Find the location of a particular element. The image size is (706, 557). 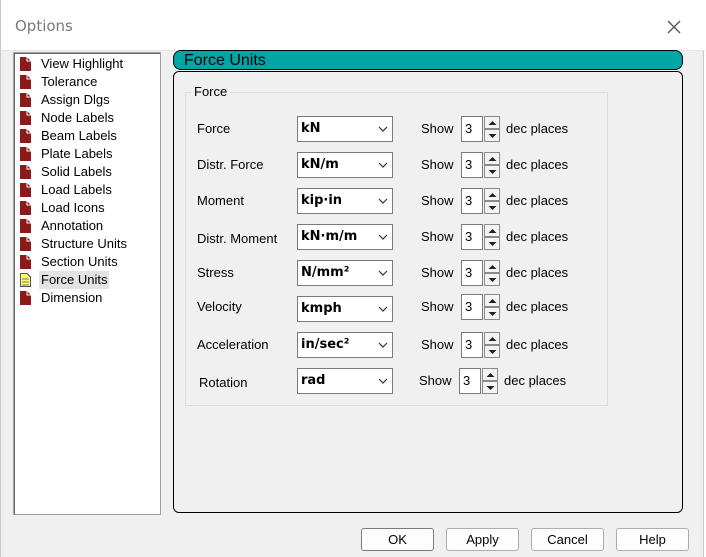

tree-item-solid-labels: Solid Labels is located at coordinates (67, 172).